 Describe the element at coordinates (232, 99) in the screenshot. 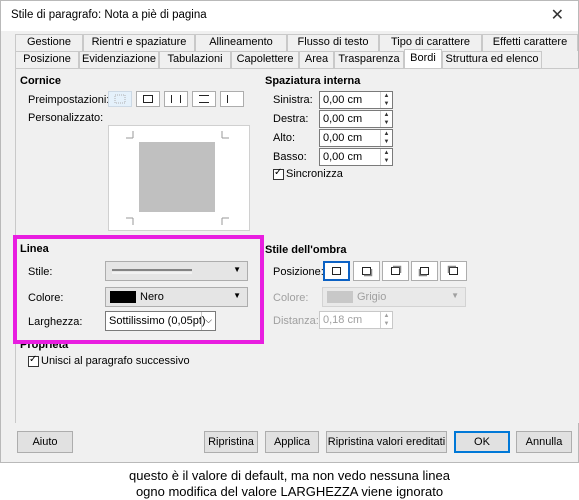

I see `preset-left-button` at that location.